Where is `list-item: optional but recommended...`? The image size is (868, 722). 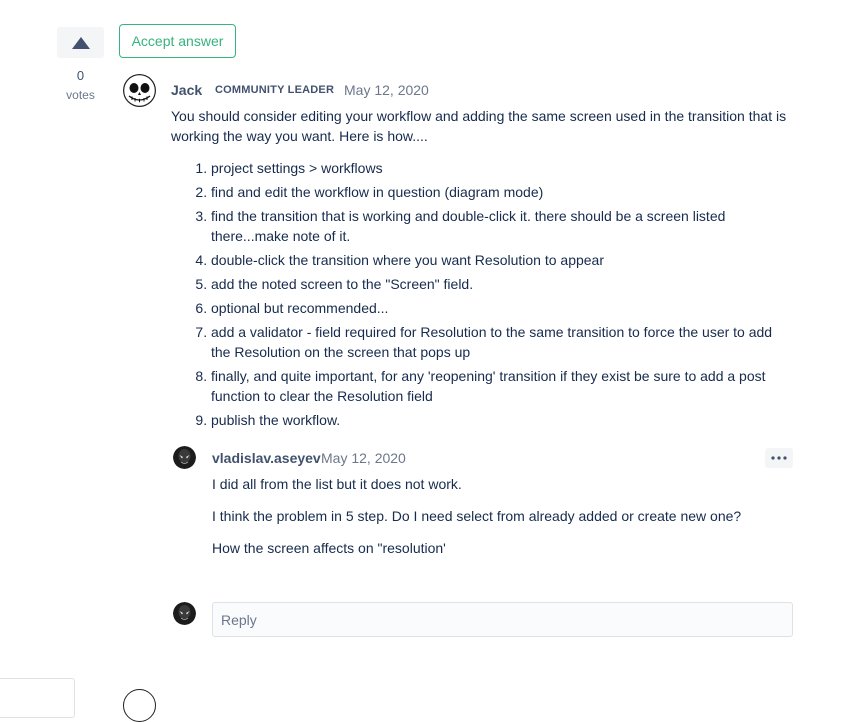 list-item: optional but recommended... is located at coordinates (496, 308).